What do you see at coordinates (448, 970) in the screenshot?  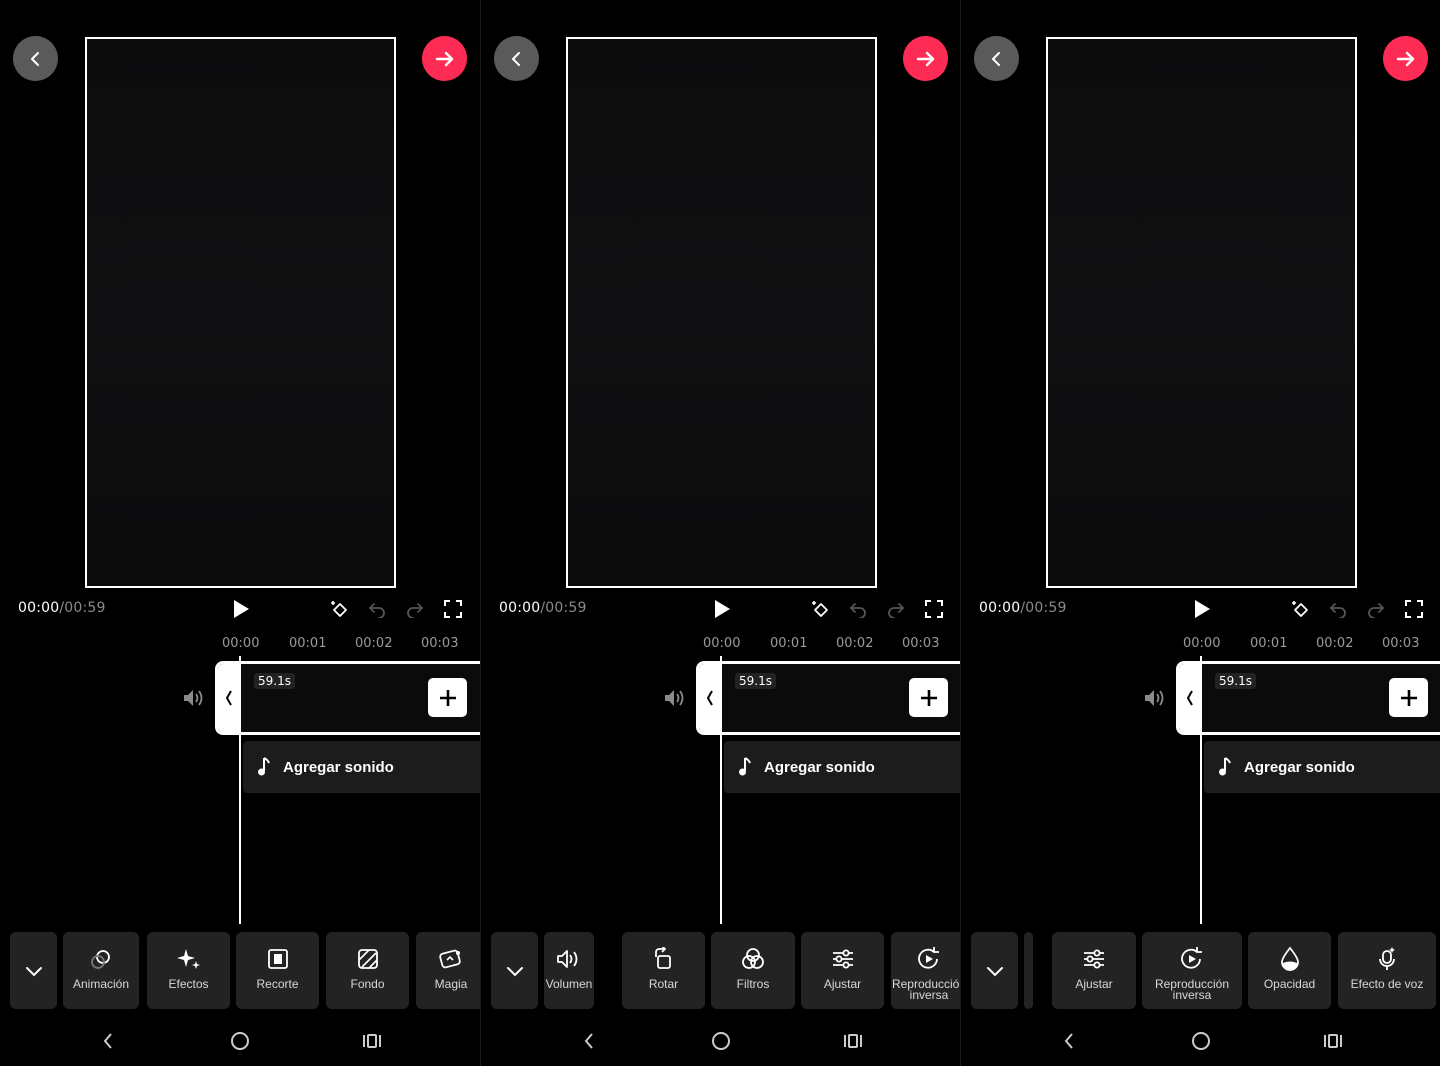 I see `tool-magic-button: Magia` at bounding box center [448, 970].